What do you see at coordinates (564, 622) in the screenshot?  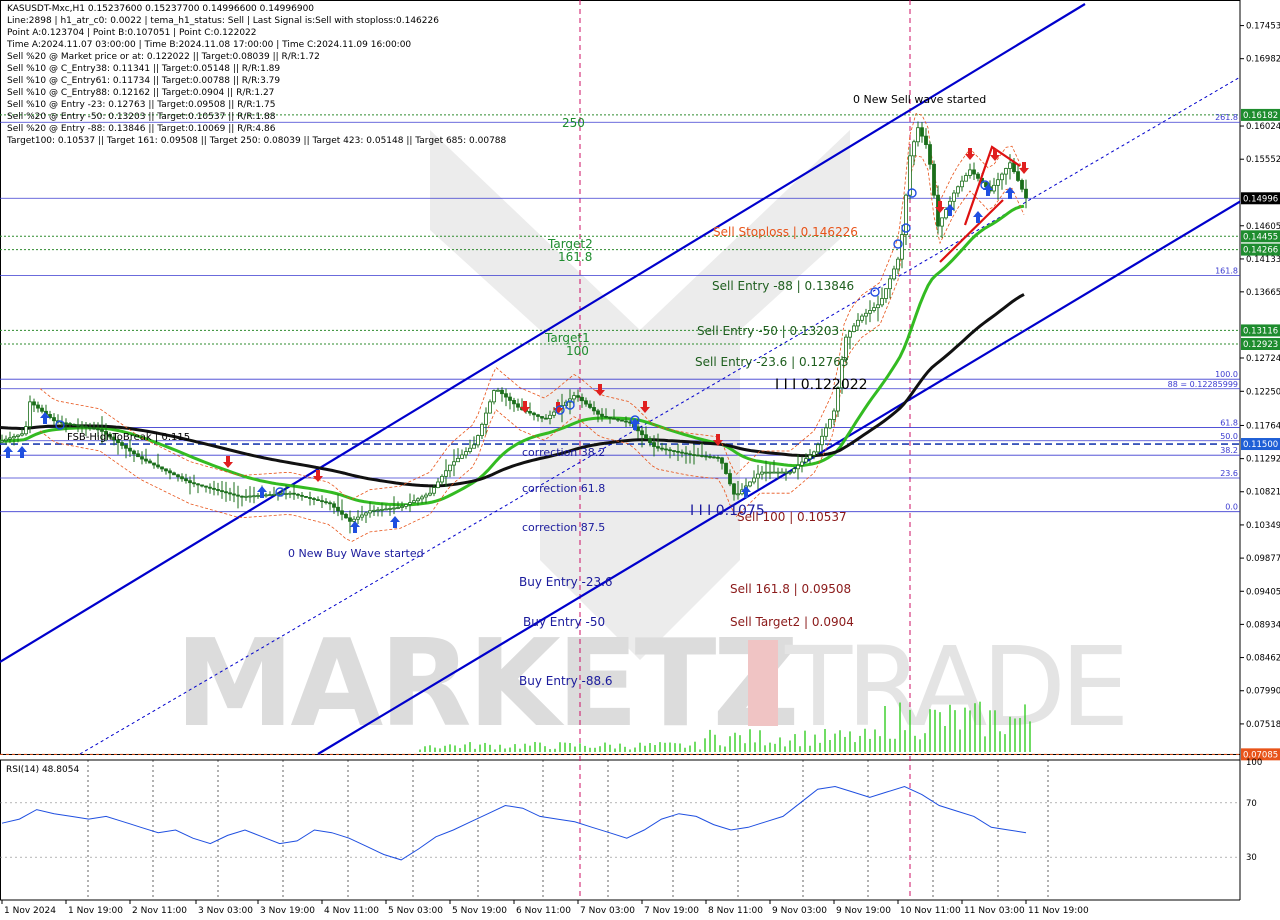 I see `annotation-label: Buy Entry -50` at bounding box center [564, 622].